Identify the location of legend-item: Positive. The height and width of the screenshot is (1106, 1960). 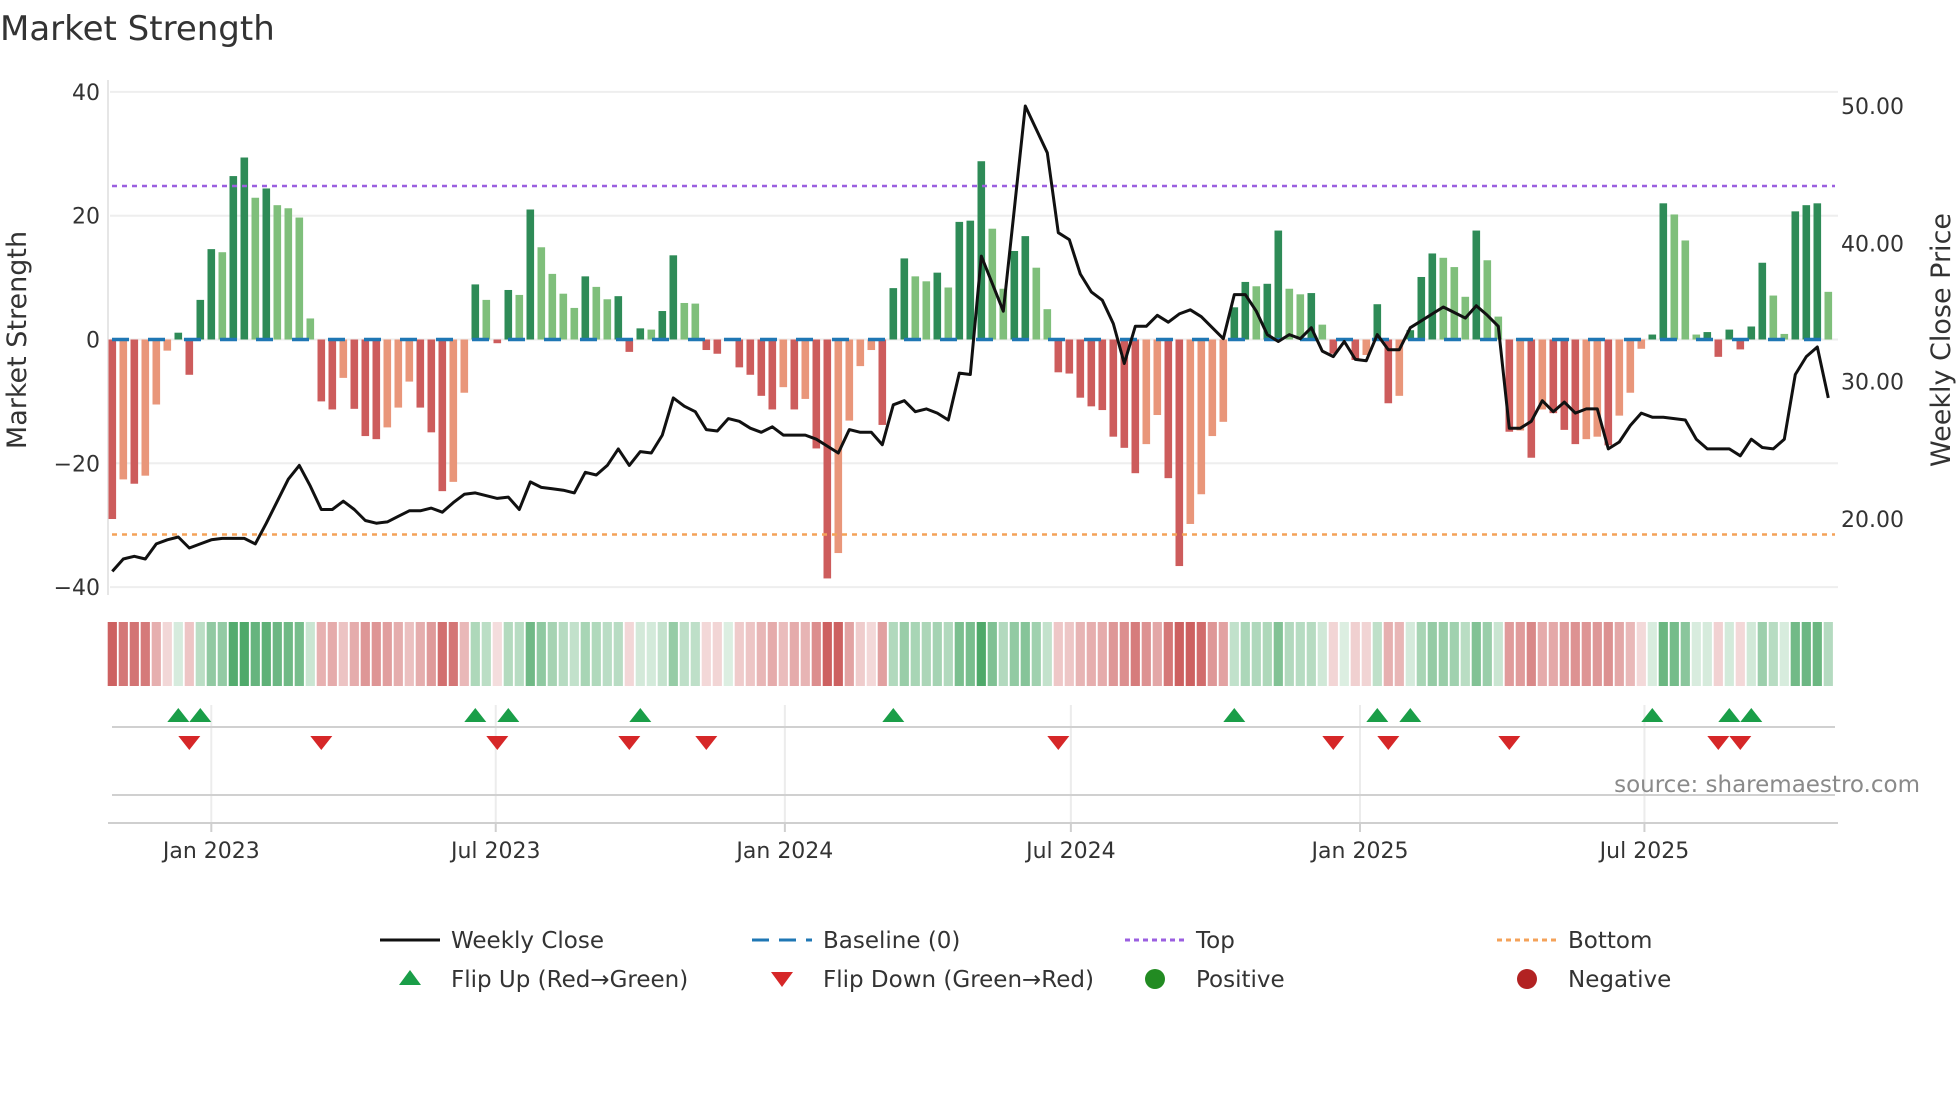
(1215, 980).